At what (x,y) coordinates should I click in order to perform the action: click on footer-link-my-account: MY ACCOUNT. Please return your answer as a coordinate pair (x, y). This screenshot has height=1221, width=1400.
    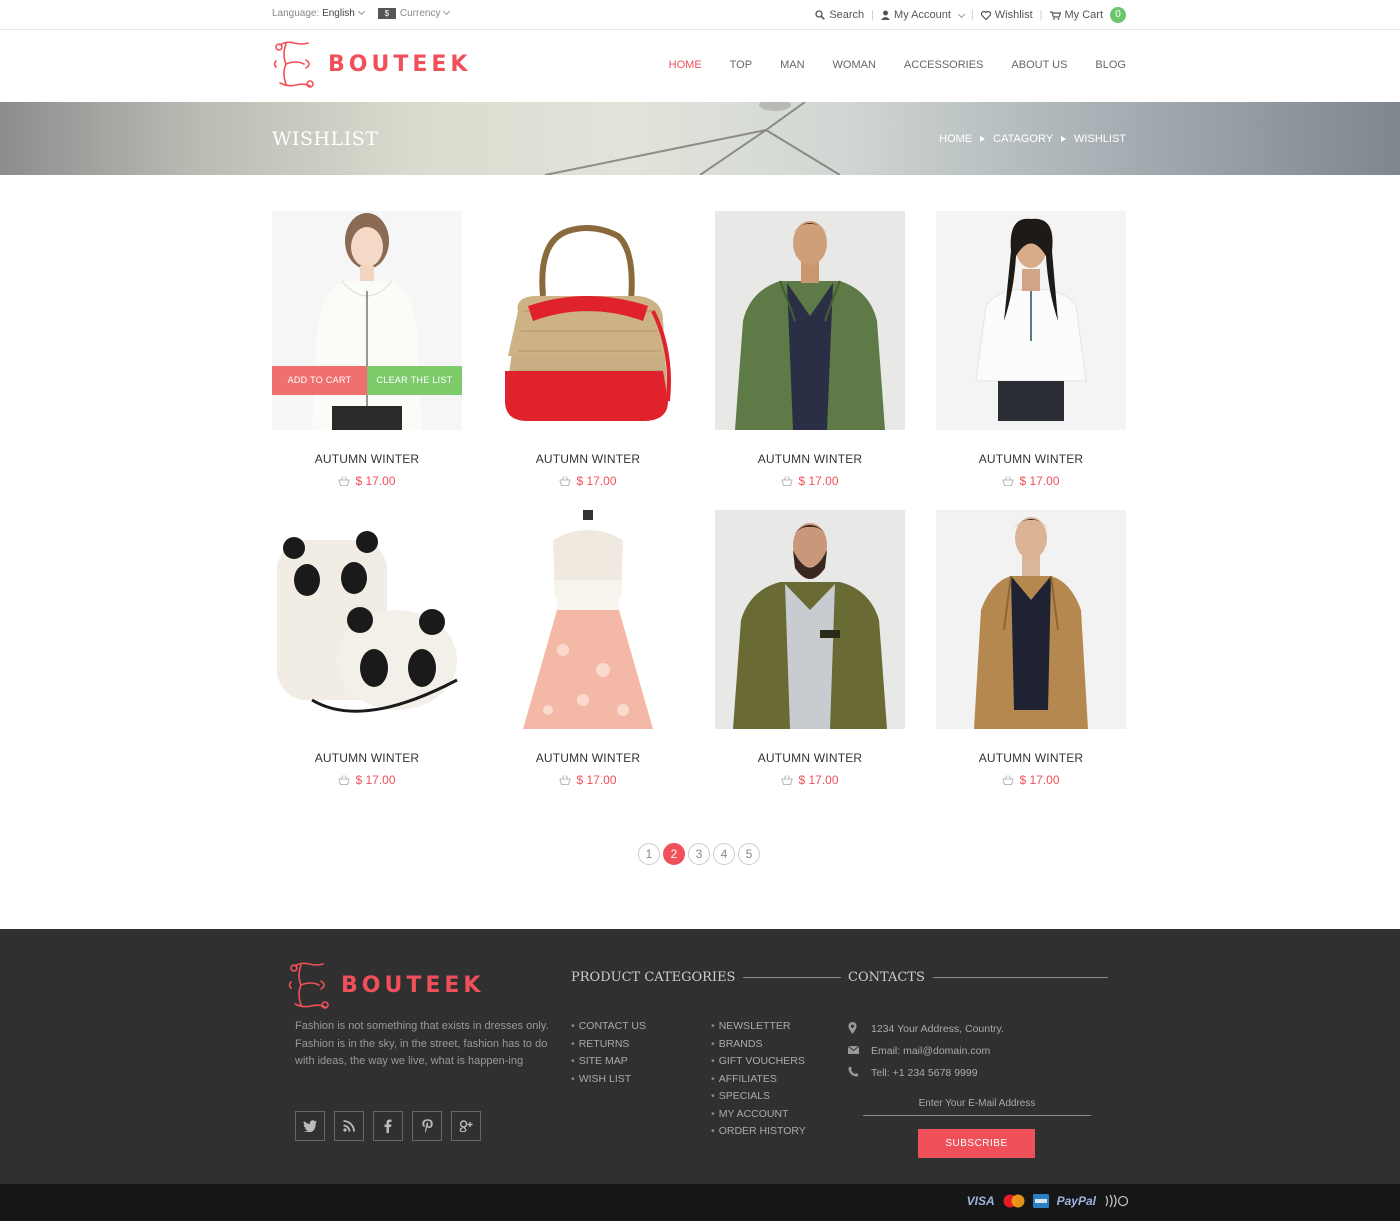
    Looking at the image, I should click on (758, 1115).